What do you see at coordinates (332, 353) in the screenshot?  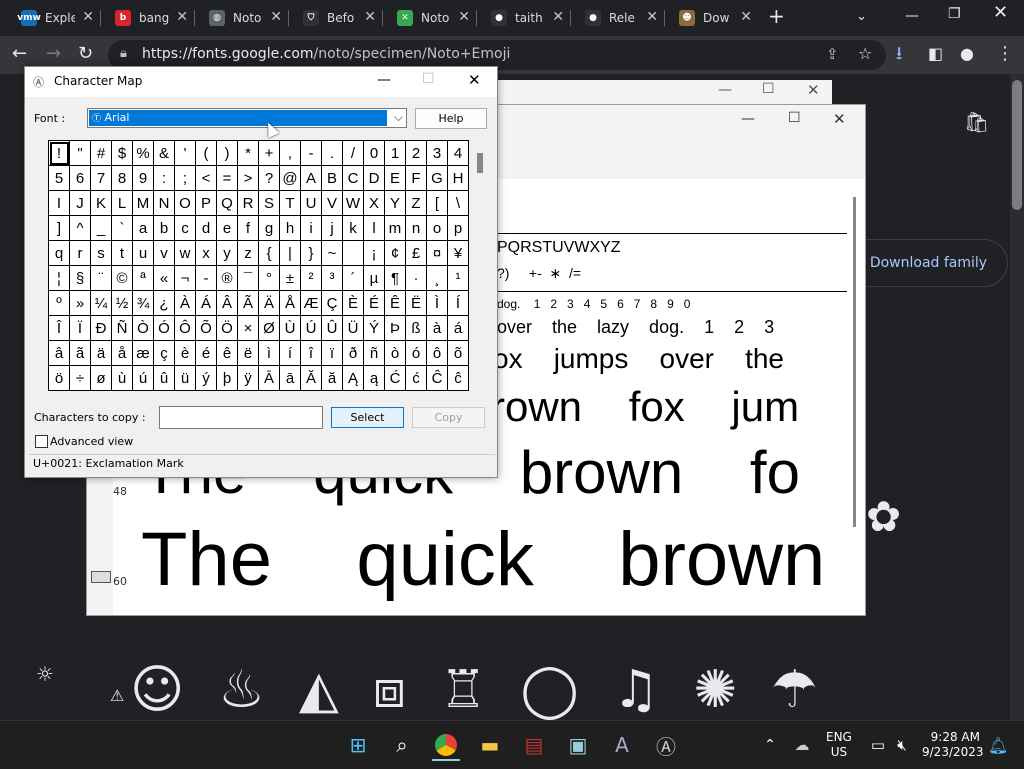 I see `char-cell: ï` at bounding box center [332, 353].